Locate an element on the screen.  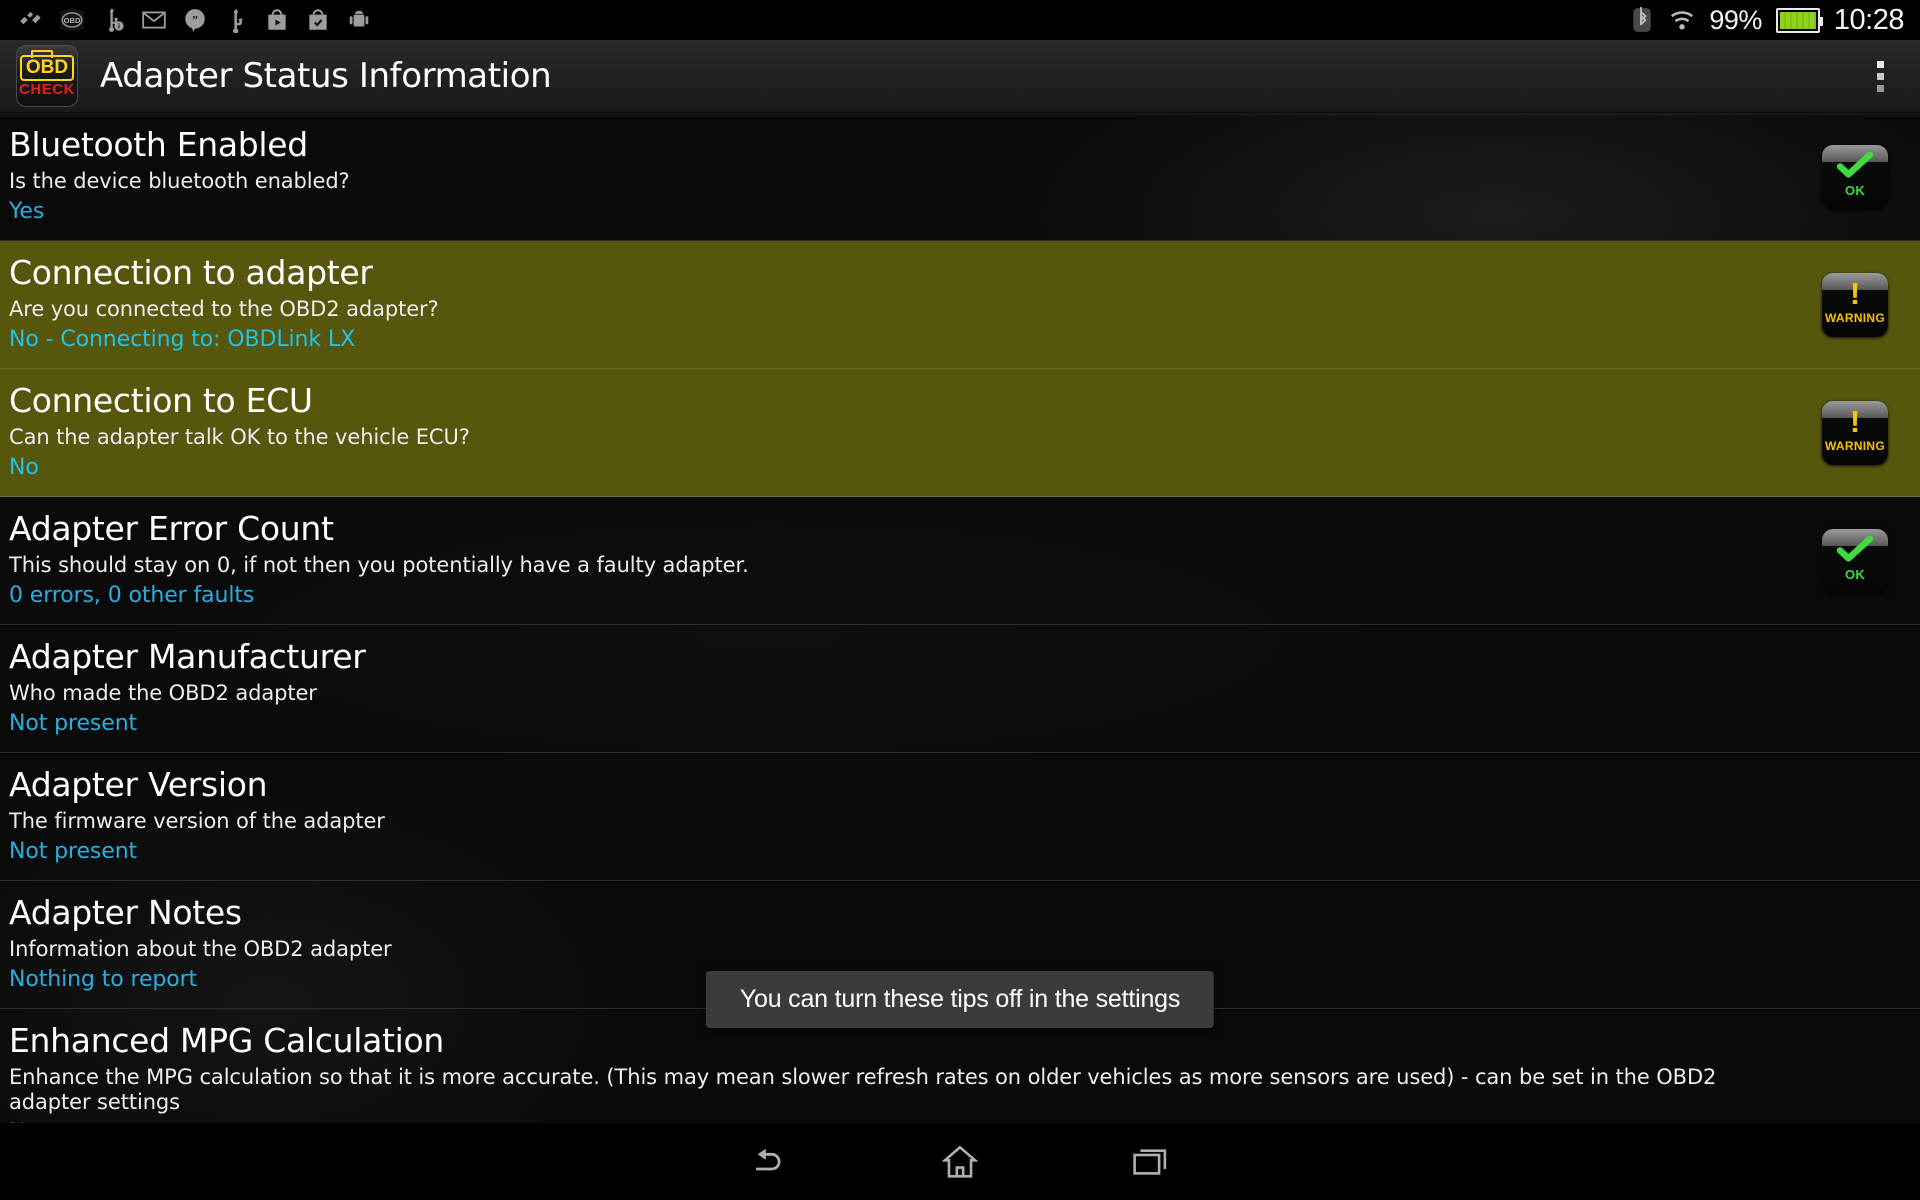
status-bar-notification-icons: OBD i ” is located at coordinates (186, 20).